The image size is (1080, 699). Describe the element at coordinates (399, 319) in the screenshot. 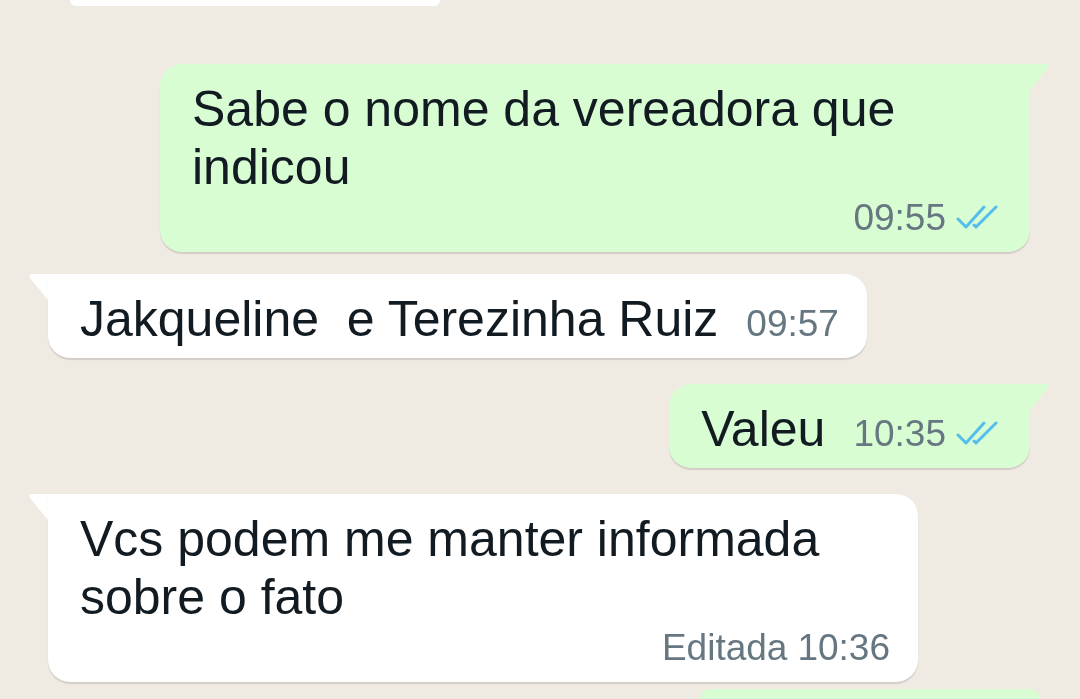

I see `message-text: Jakqueline e Terezinha Ruiz` at that location.